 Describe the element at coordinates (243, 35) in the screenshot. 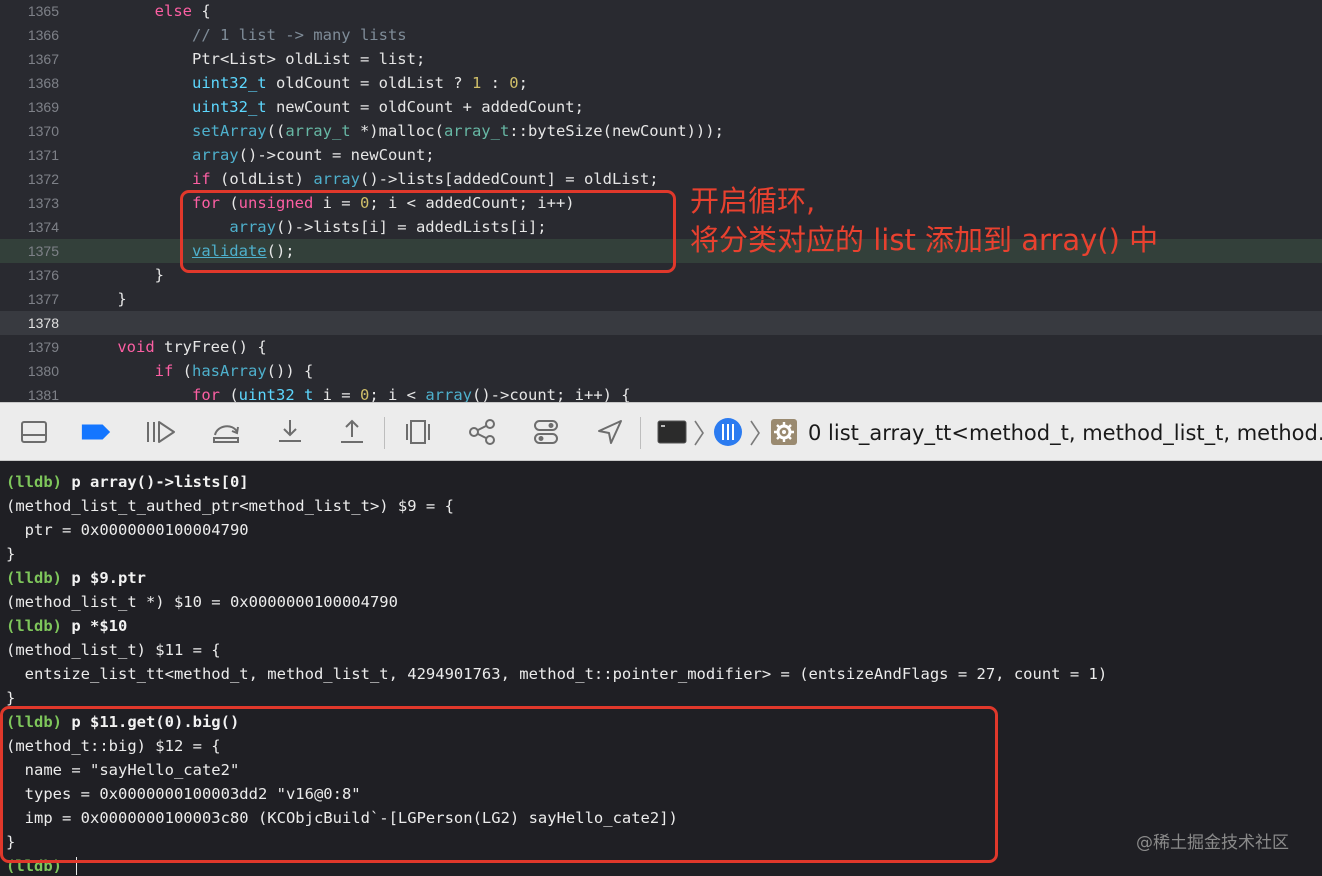

I see `code-text: // 1 list -> many lists` at that location.